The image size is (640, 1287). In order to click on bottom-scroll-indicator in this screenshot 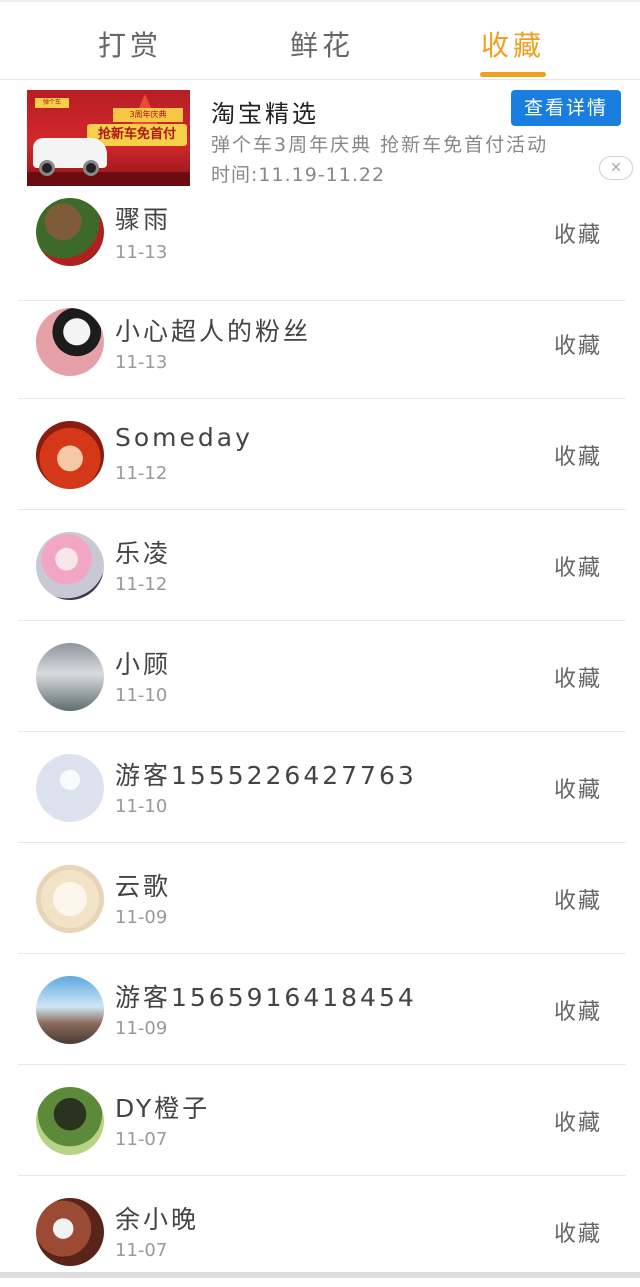, I will do `click(320, 1275)`.